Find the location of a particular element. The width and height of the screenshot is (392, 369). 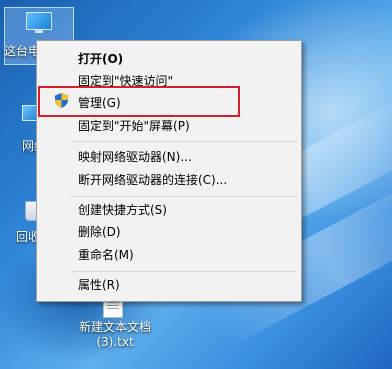

text-file-label: 新建文本文档 (3).txt is located at coordinates (115, 333).